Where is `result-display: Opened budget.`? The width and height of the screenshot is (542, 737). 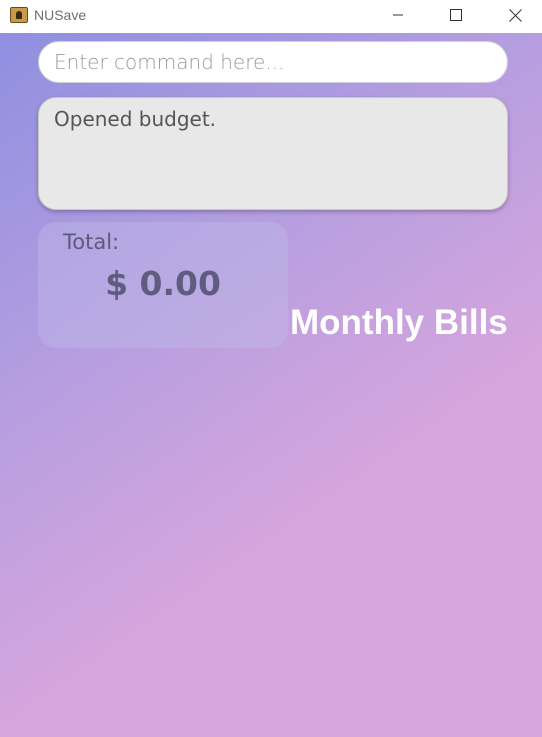
result-display: Opened budget. is located at coordinates (273, 153).